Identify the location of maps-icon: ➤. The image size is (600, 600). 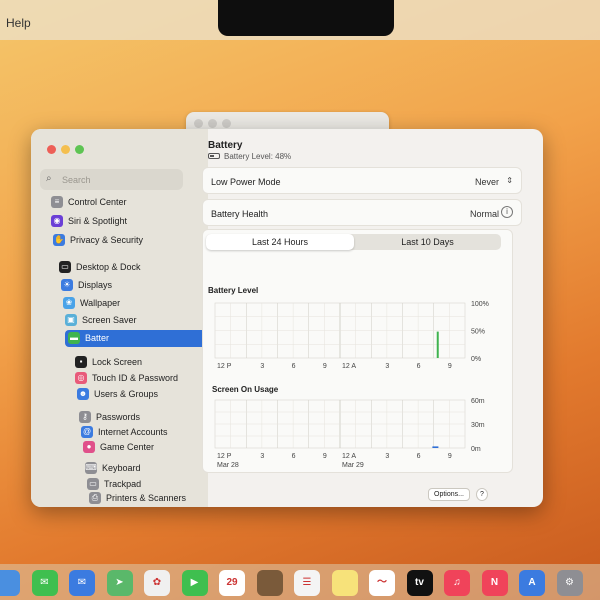
(119, 583).